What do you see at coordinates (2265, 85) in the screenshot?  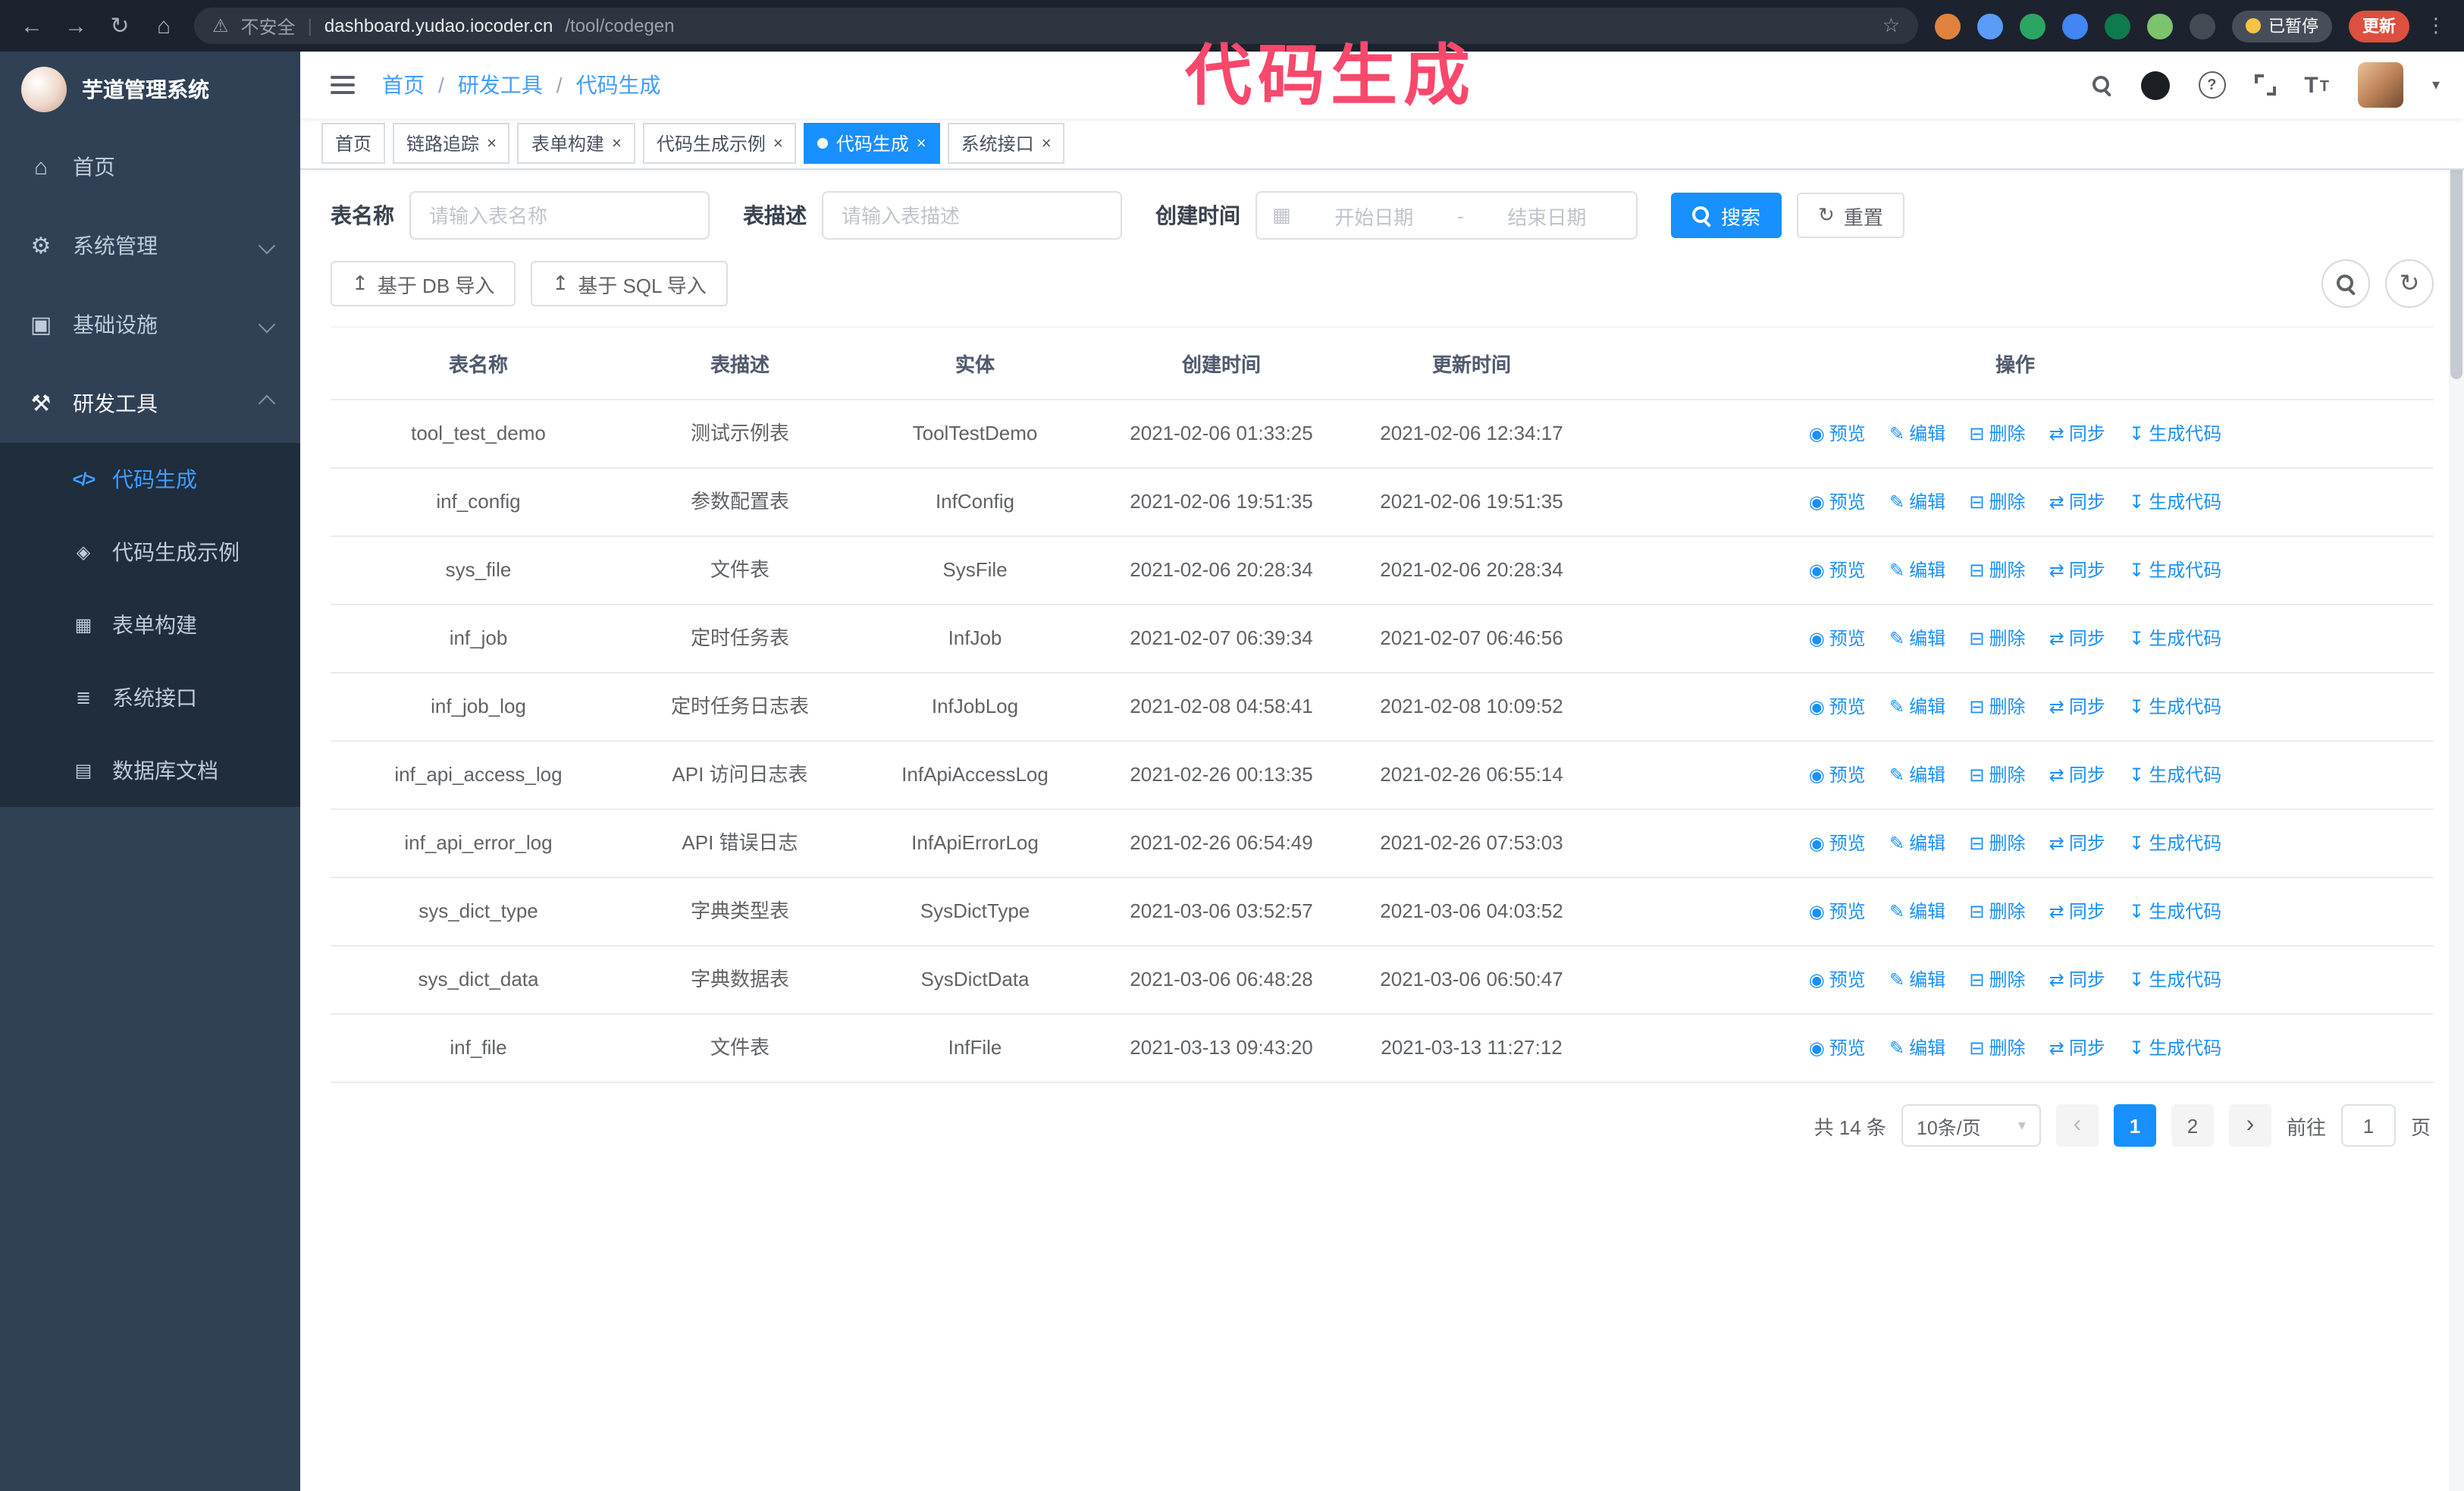 I see `fullscreen-icon` at bounding box center [2265, 85].